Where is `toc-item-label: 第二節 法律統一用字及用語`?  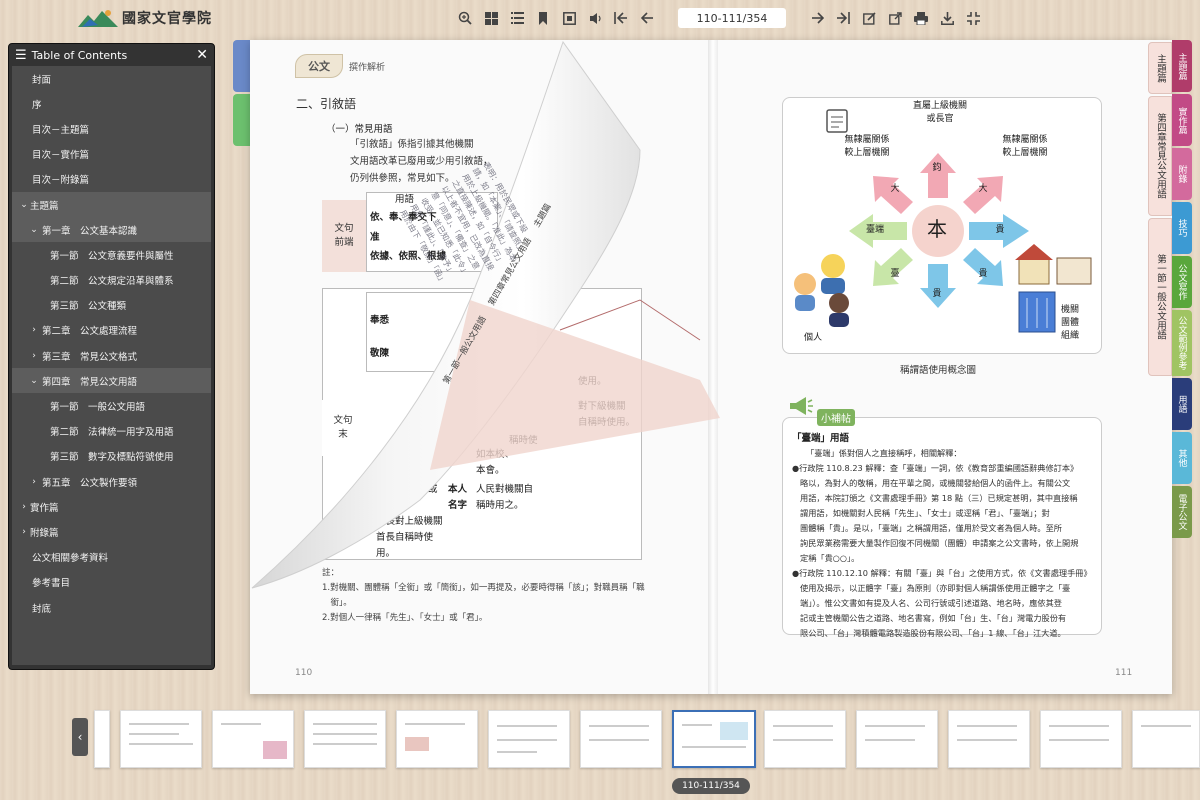 toc-item-label: 第二節 法律統一用字及用語 is located at coordinates (112, 433).